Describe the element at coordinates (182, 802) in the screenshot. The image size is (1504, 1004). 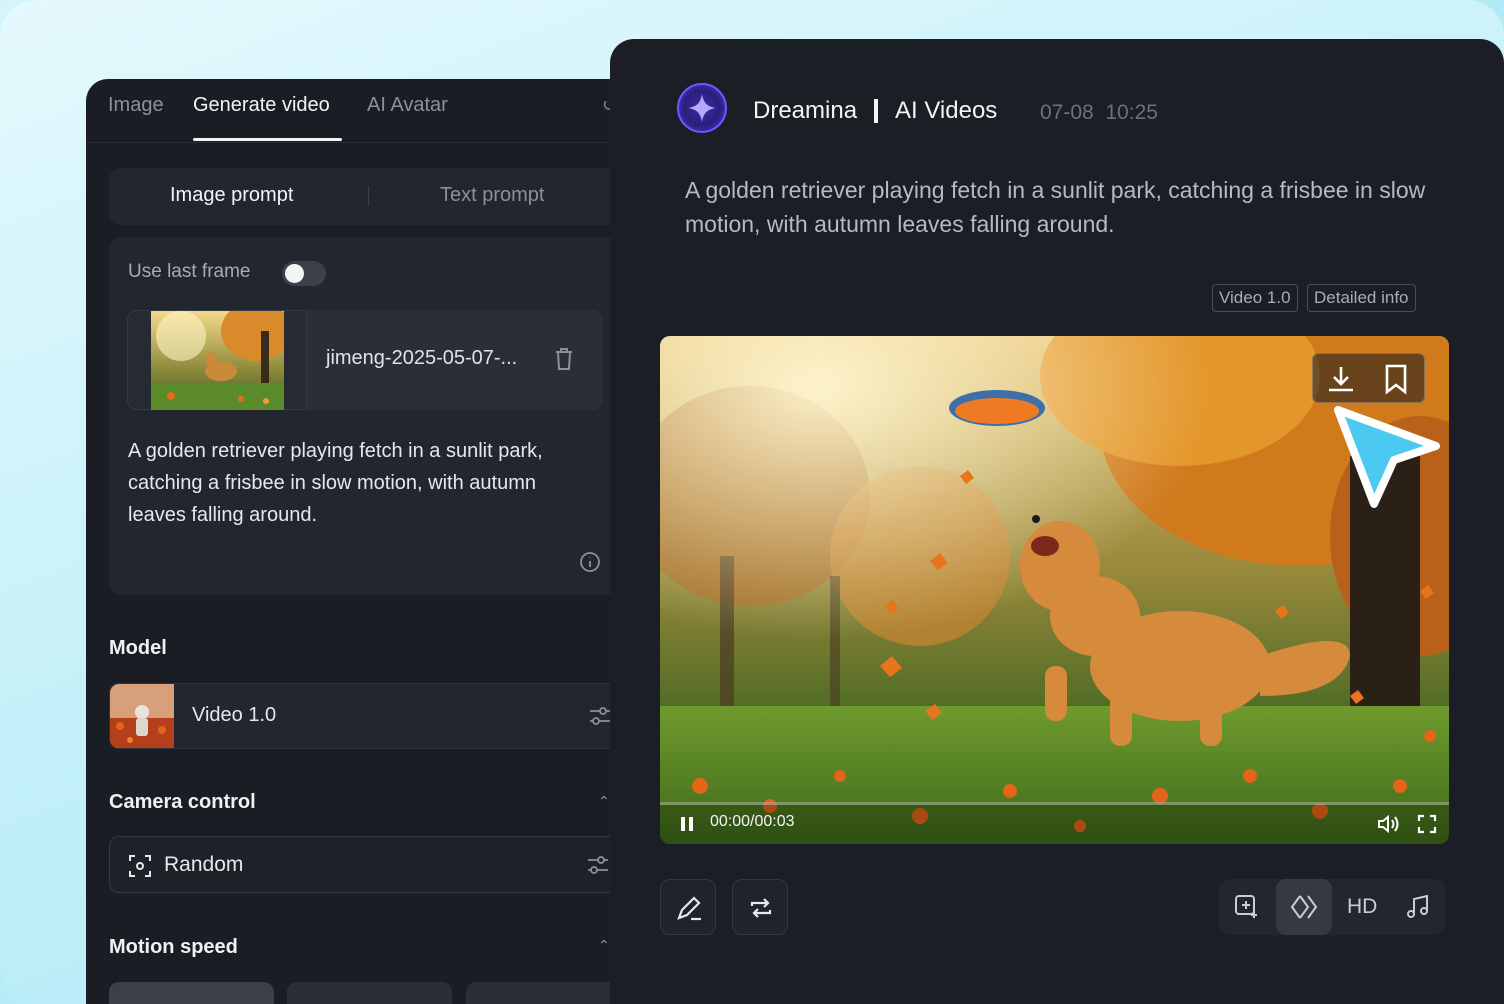
I see `camera-section-title: Camera control` at that location.